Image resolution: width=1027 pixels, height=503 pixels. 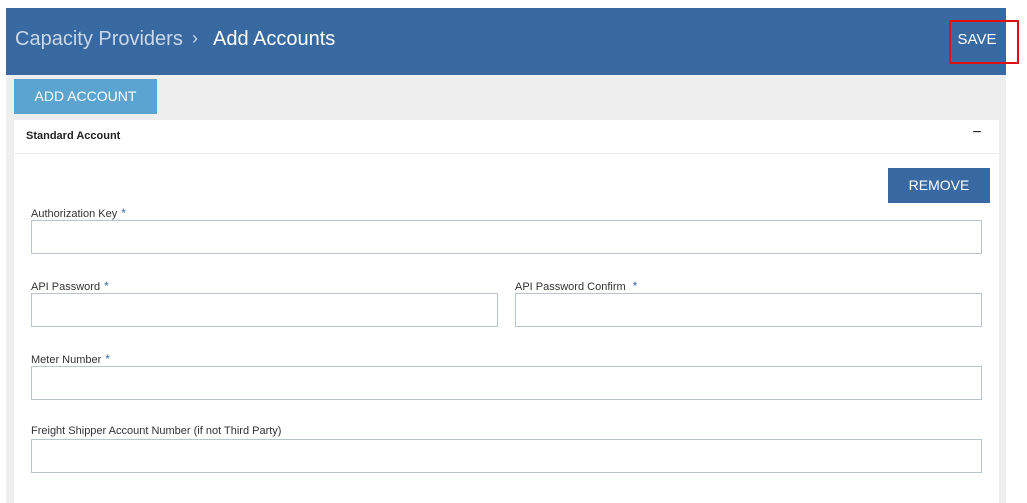 What do you see at coordinates (506, 456) in the screenshot?
I see `freight-shipper-account-input` at bounding box center [506, 456].